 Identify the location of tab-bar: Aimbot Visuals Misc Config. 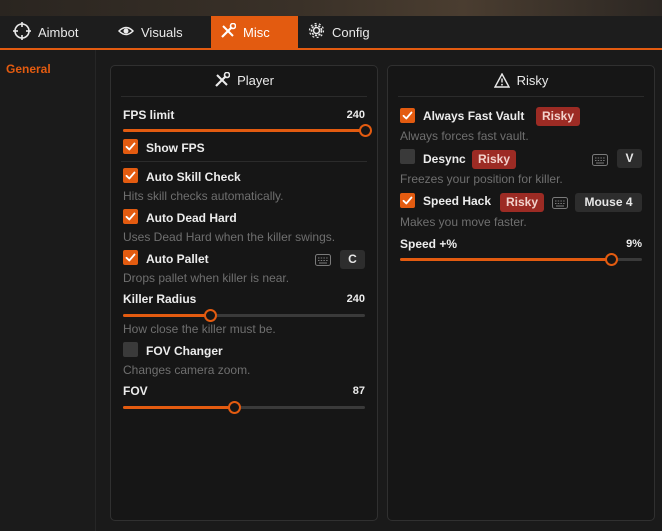
(331, 33).